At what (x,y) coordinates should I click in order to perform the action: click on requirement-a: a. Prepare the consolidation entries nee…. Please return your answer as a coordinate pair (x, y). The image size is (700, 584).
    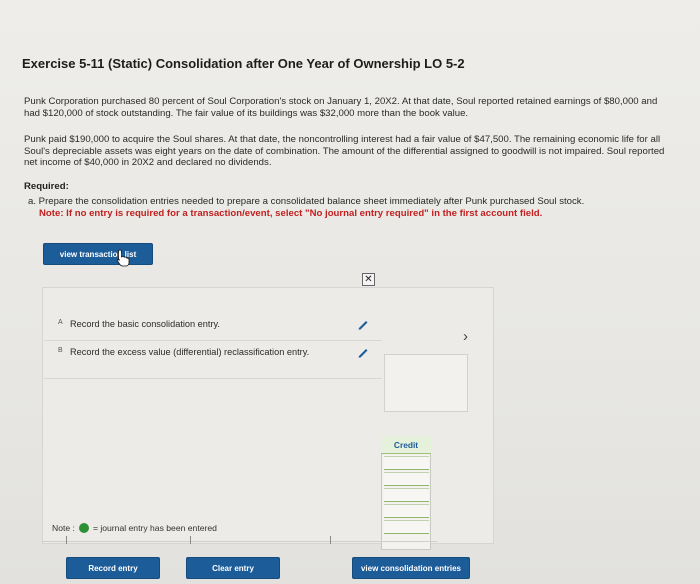
    Looking at the image, I should click on (348, 207).